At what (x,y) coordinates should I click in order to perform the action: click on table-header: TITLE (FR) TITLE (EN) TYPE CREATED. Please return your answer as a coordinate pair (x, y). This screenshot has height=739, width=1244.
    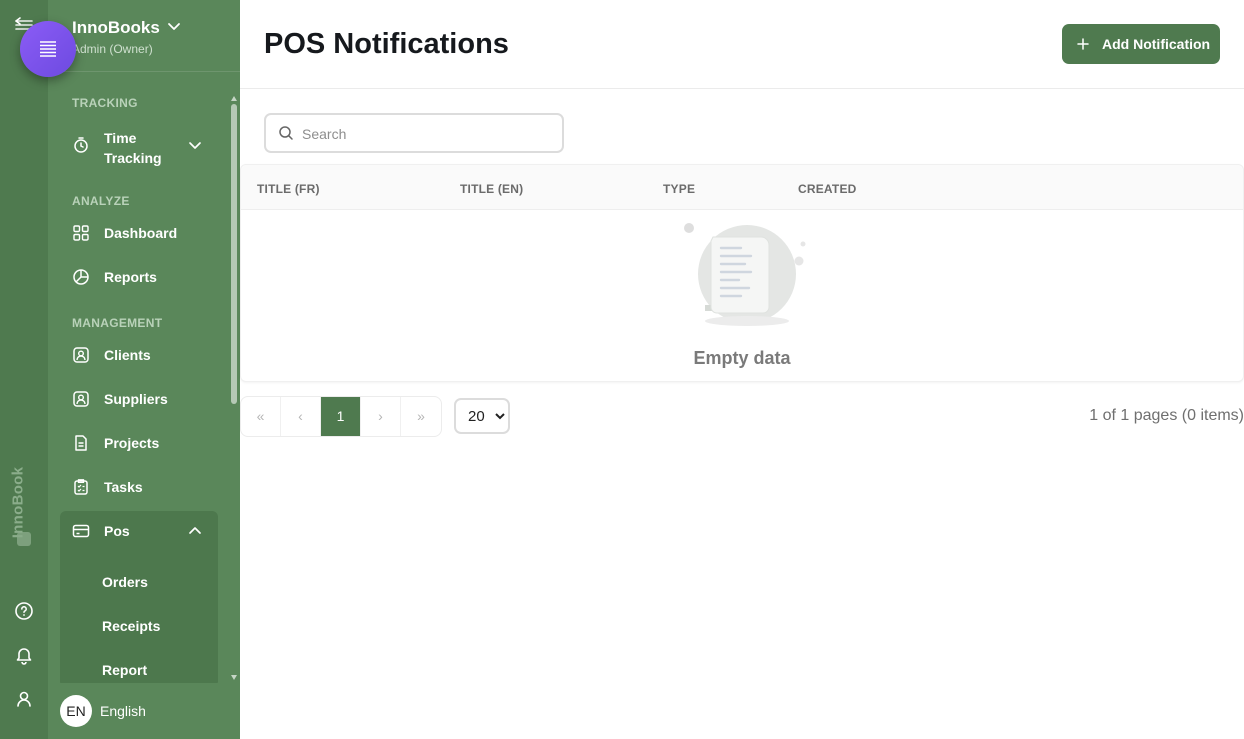
    Looking at the image, I should click on (742, 187).